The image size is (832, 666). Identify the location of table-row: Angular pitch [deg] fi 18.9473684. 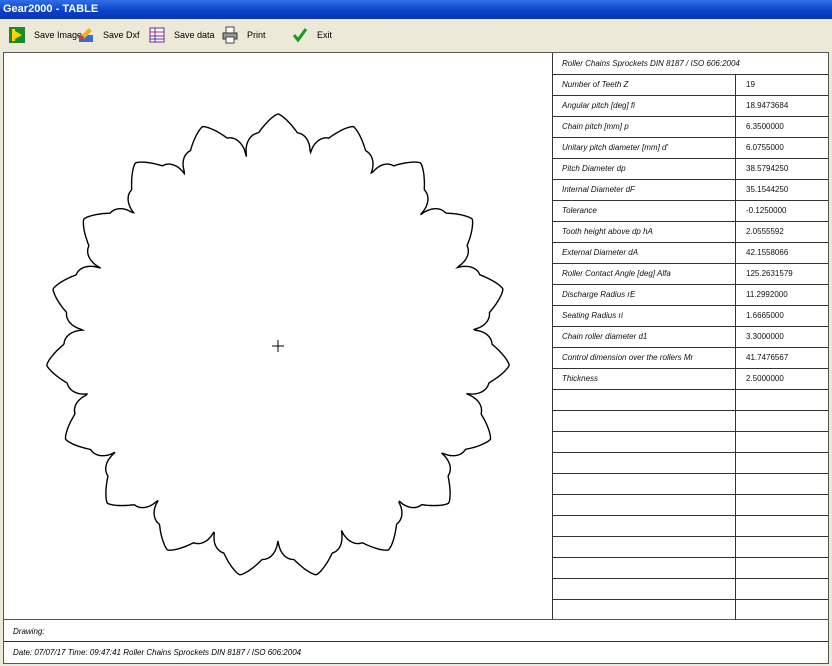
(690, 106).